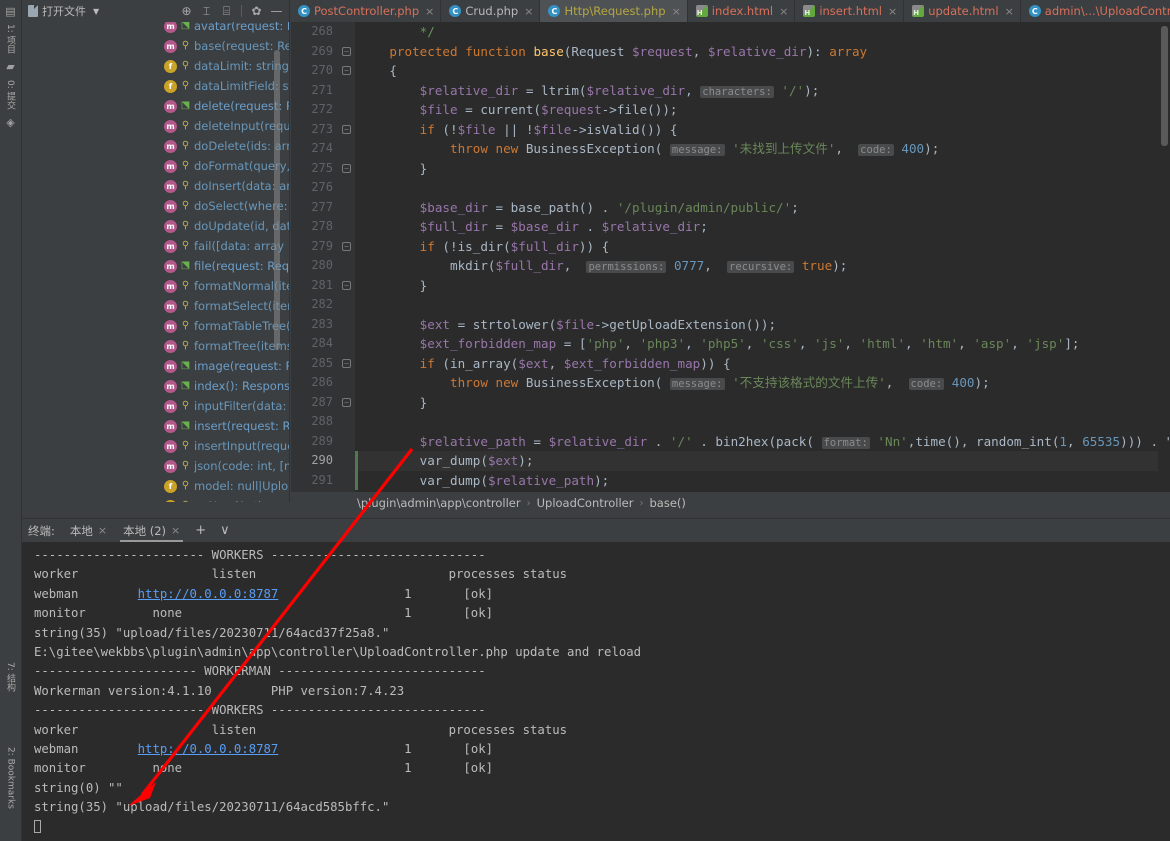 The width and height of the screenshot is (1170, 841). I want to click on minimize-icon: —, so click(276, 11).